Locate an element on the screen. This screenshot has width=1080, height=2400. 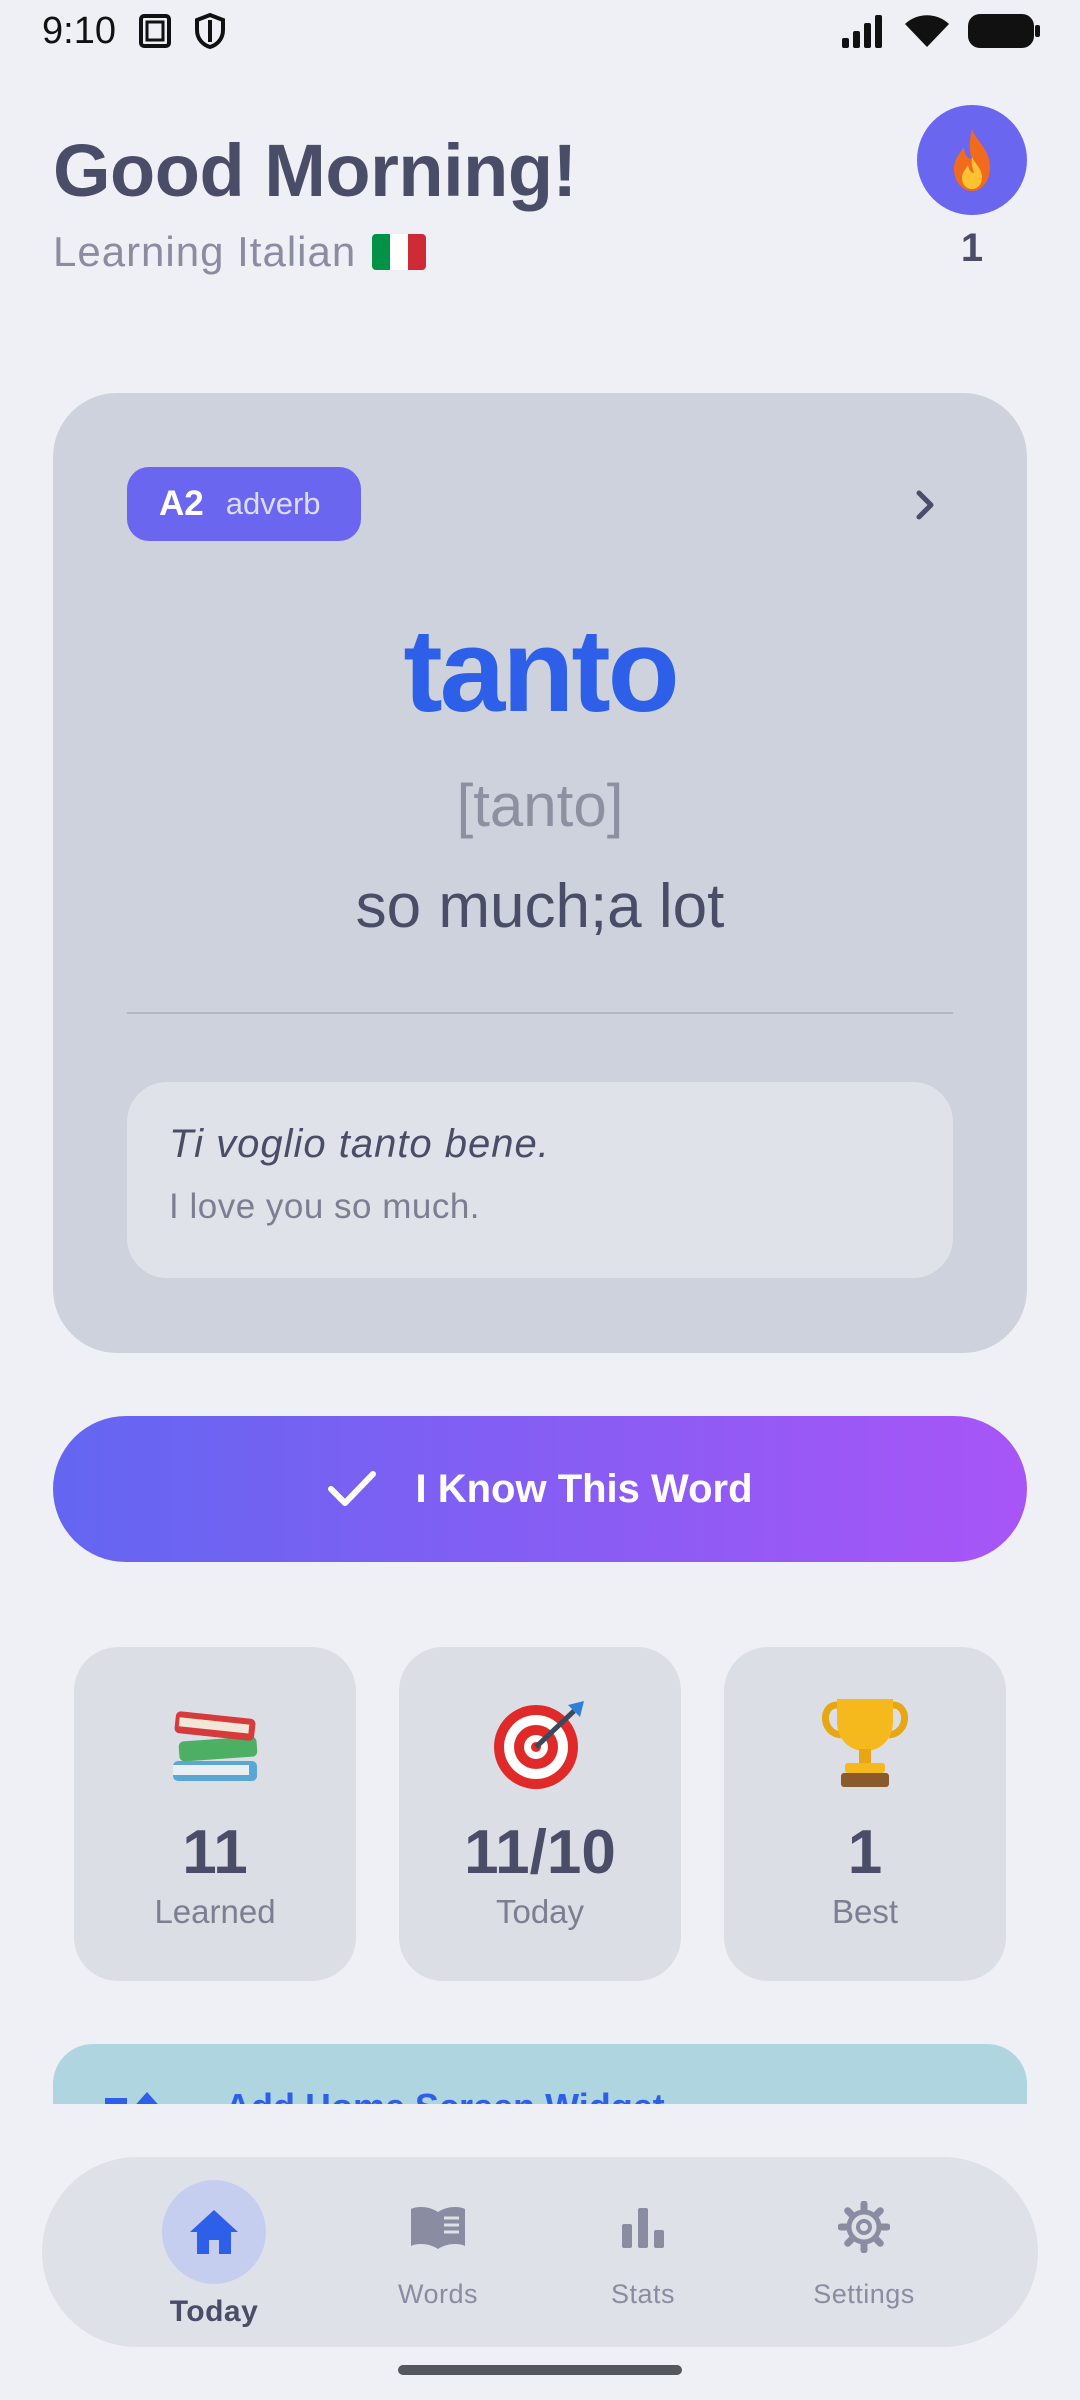
nav-item-words: Words is located at coordinates (438, 2252).